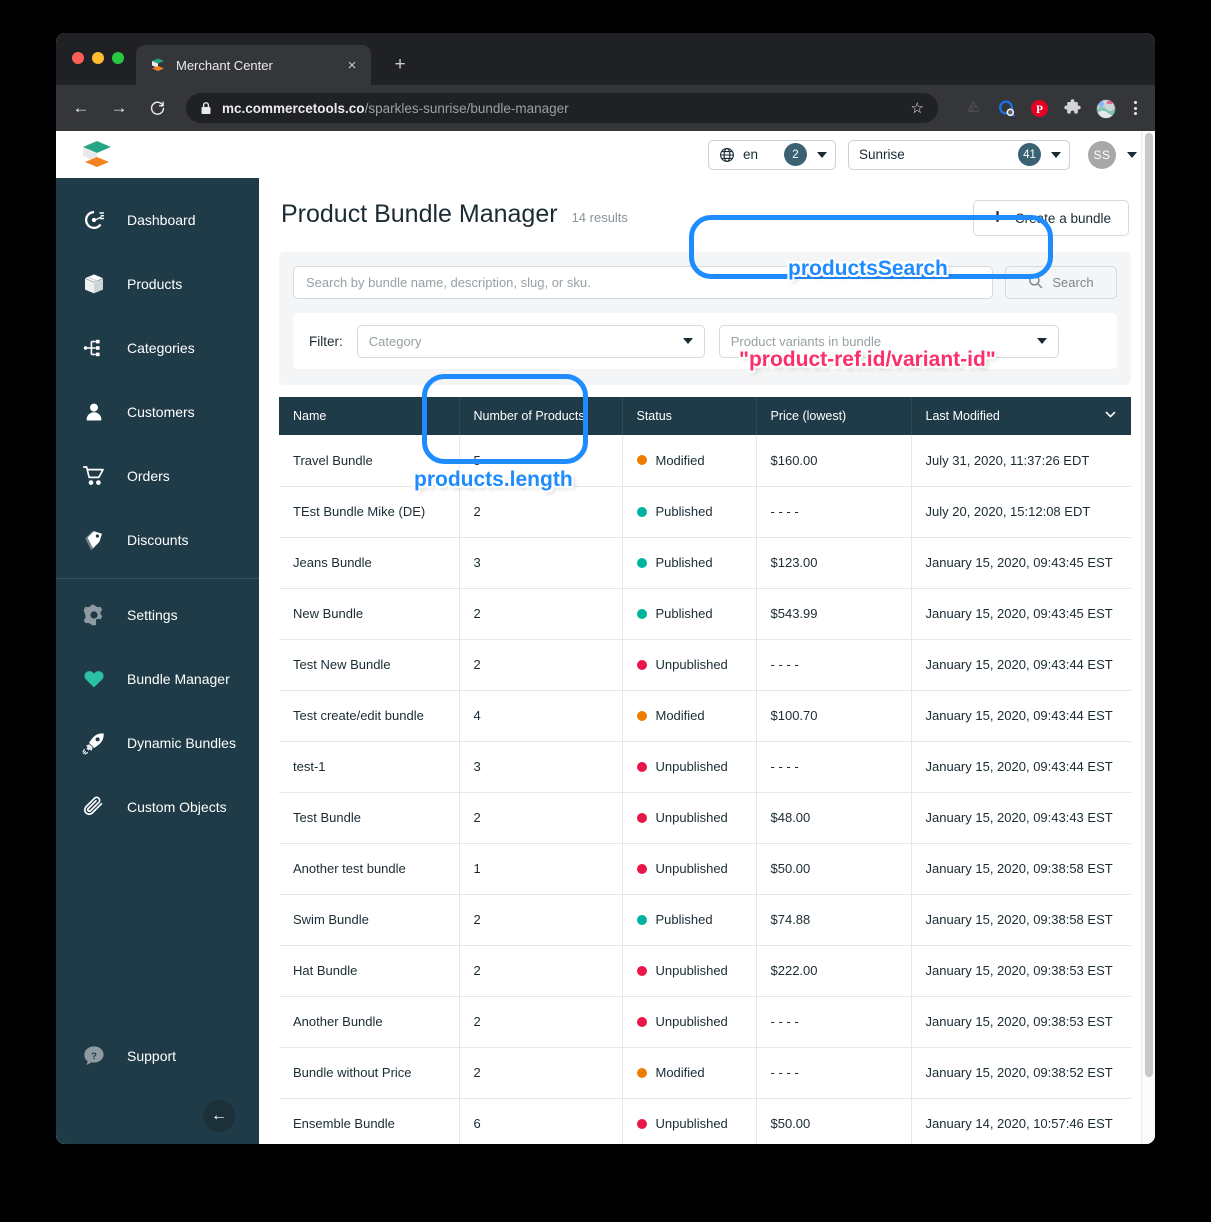 The width and height of the screenshot is (1211, 1222). What do you see at coordinates (148, 476) in the screenshot?
I see `sidebar-item-label: Orders` at bounding box center [148, 476].